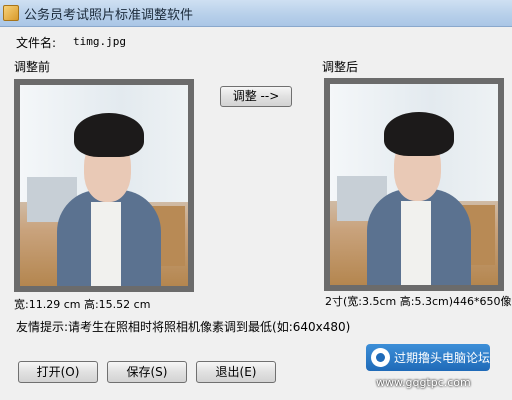  Describe the element at coordinates (147, 372) in the screenshot. I see `save-button: 保存(S)` at that location.